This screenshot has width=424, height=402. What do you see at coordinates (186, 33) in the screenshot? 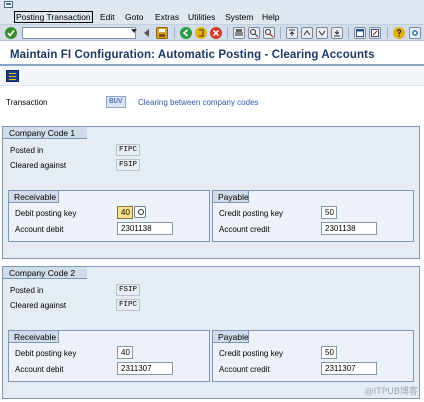
I see `back-icon` at bounding box center [186, 33].